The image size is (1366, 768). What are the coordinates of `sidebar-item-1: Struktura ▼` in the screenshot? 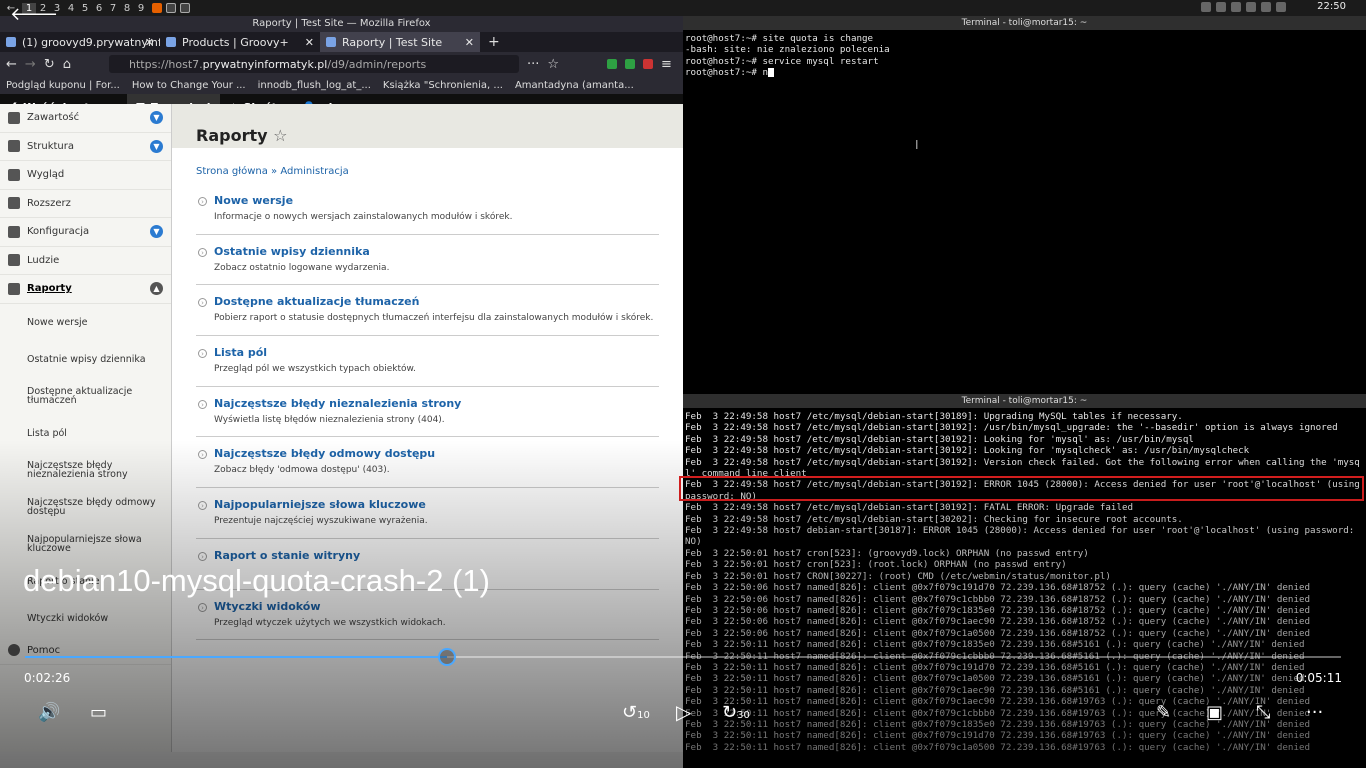 It's located at (85, 147).